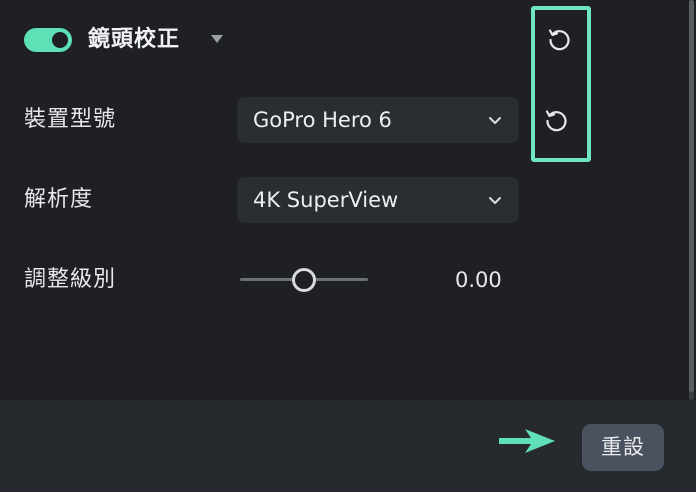 This screenshot has height=492, width=696. I want to click on reset-button: 重設, so click(623, 447).